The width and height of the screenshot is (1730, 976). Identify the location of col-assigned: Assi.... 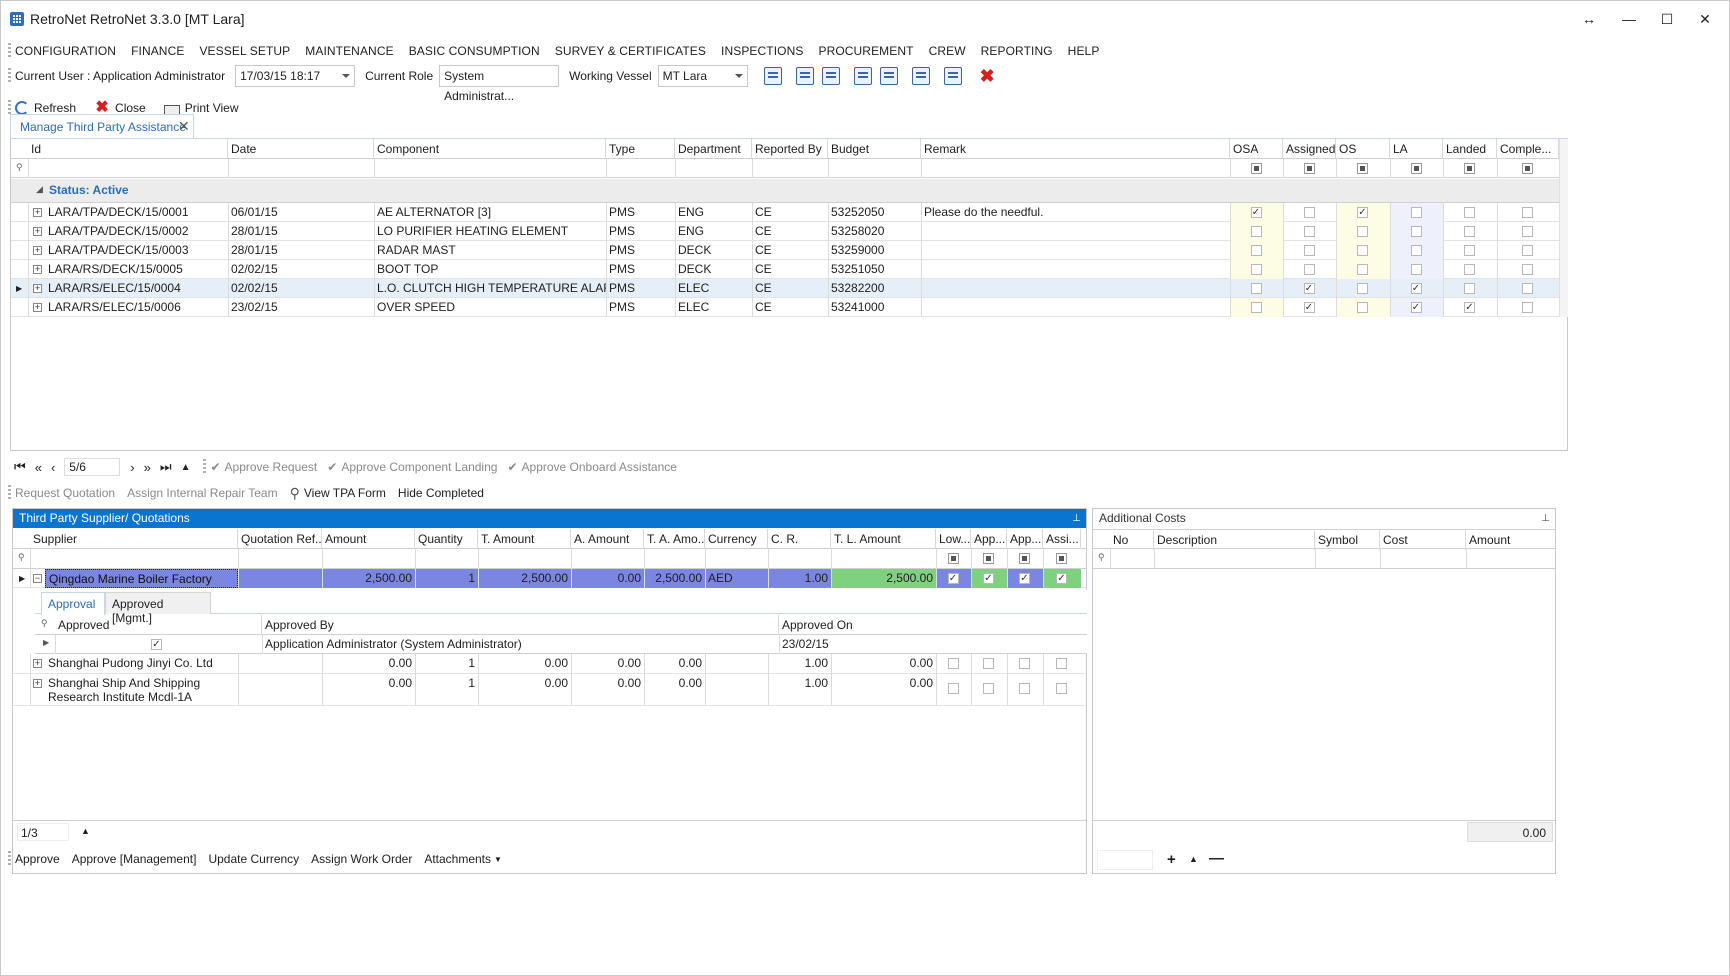
(1062, 539).